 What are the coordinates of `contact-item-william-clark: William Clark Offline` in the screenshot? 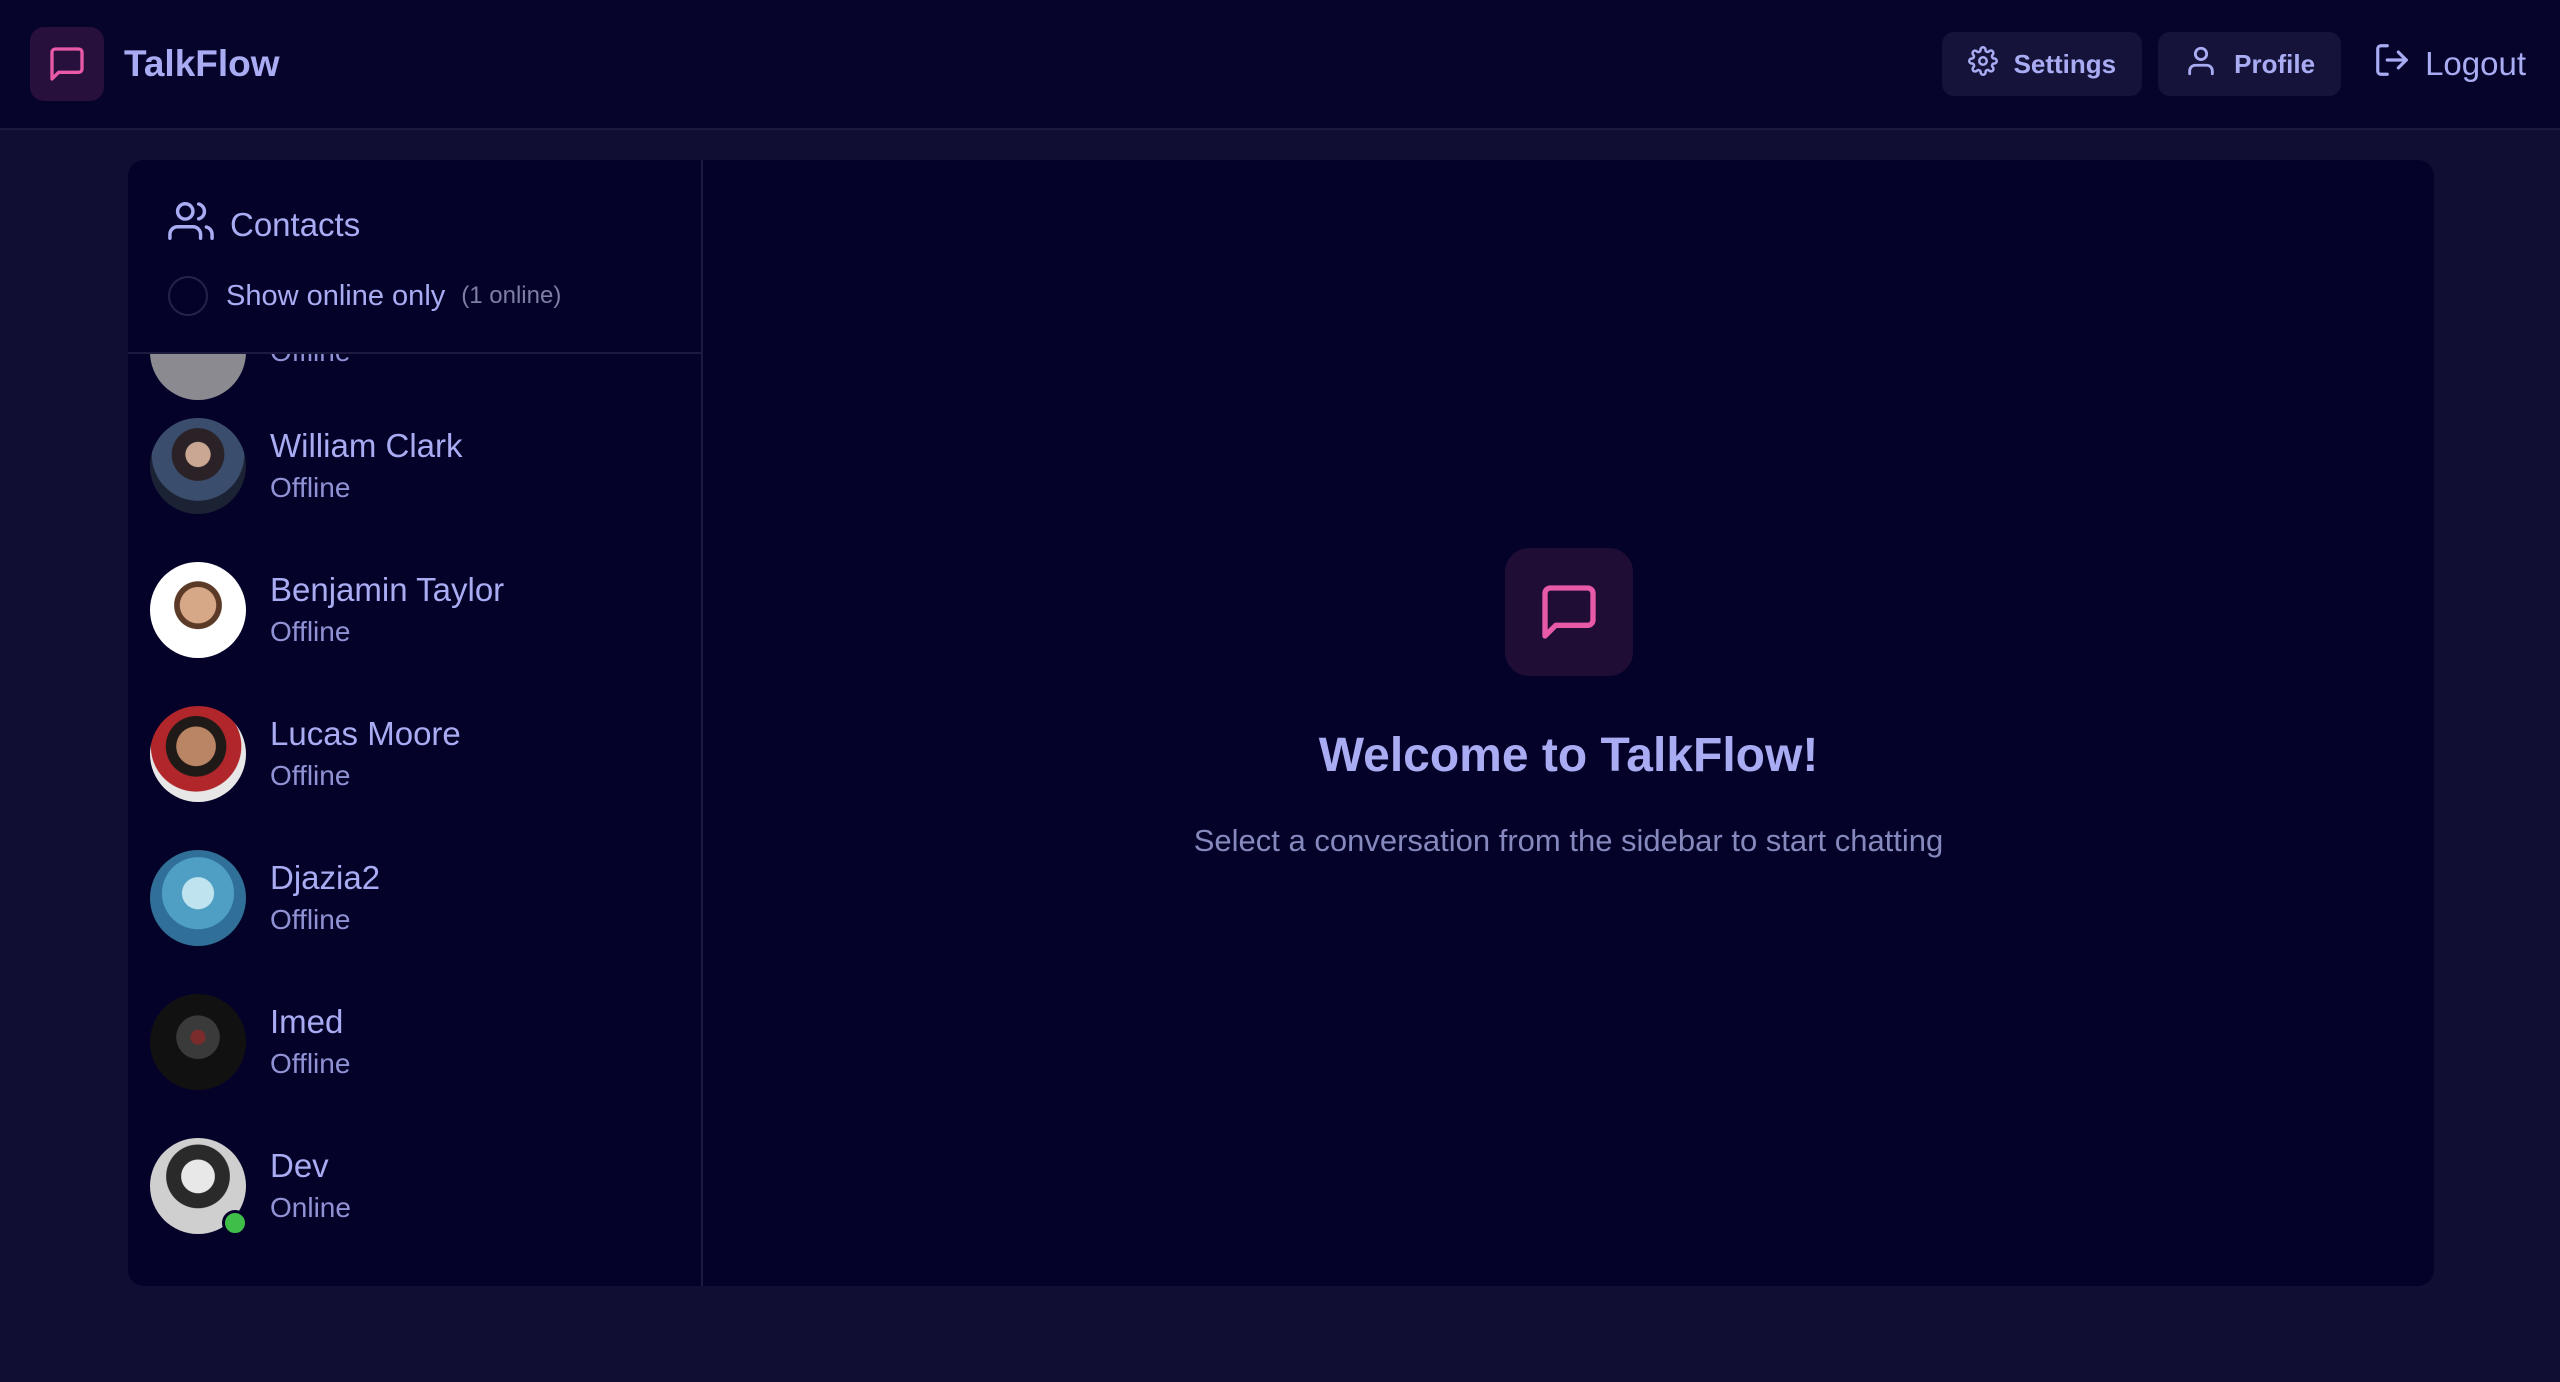 It's located at (306, 466).